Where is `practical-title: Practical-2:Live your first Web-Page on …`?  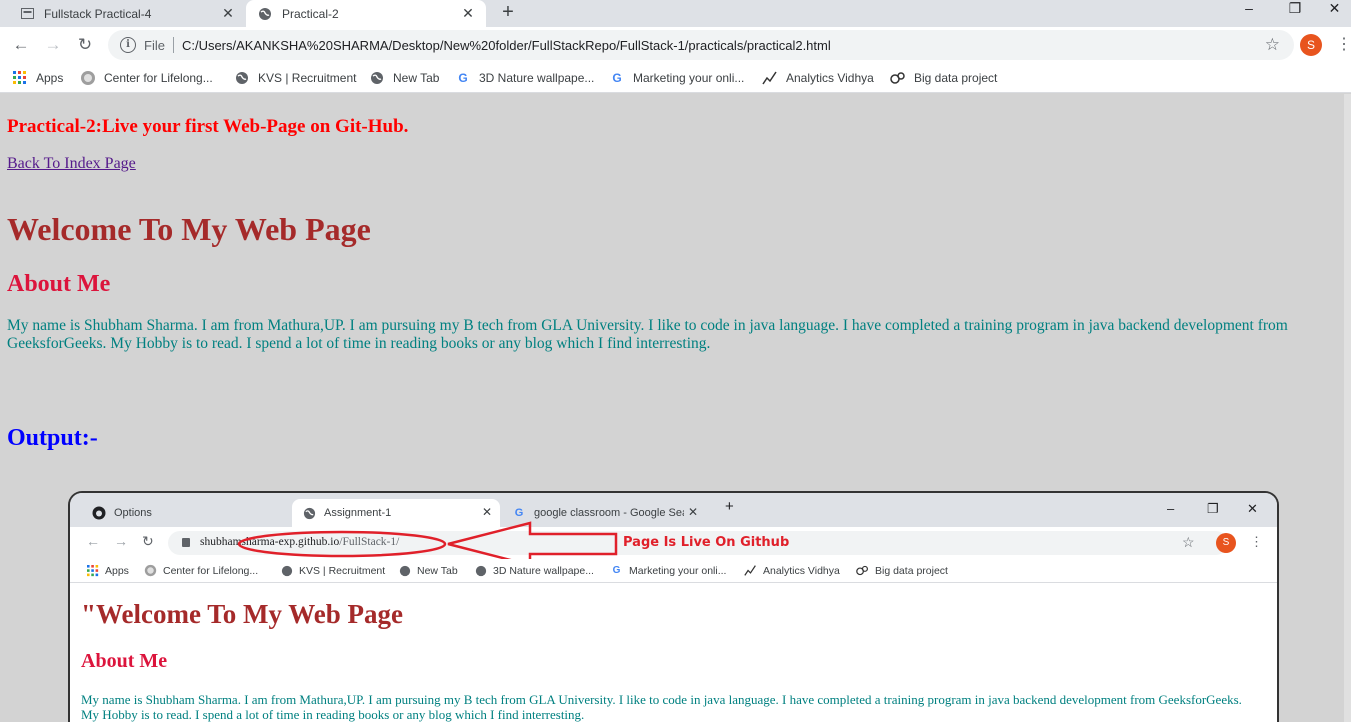
practical-title: Practical-2:Live your first Web-Page on … is located at coordinates (208, 126).